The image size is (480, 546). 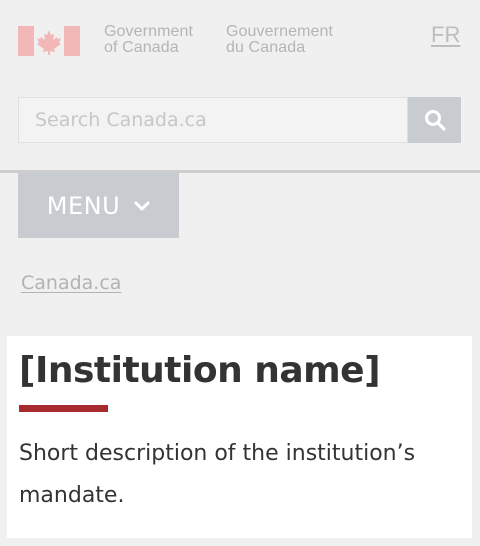 I want to click on breadcrumb-link-canada: Canada.ca, so click(x=71, y=283).